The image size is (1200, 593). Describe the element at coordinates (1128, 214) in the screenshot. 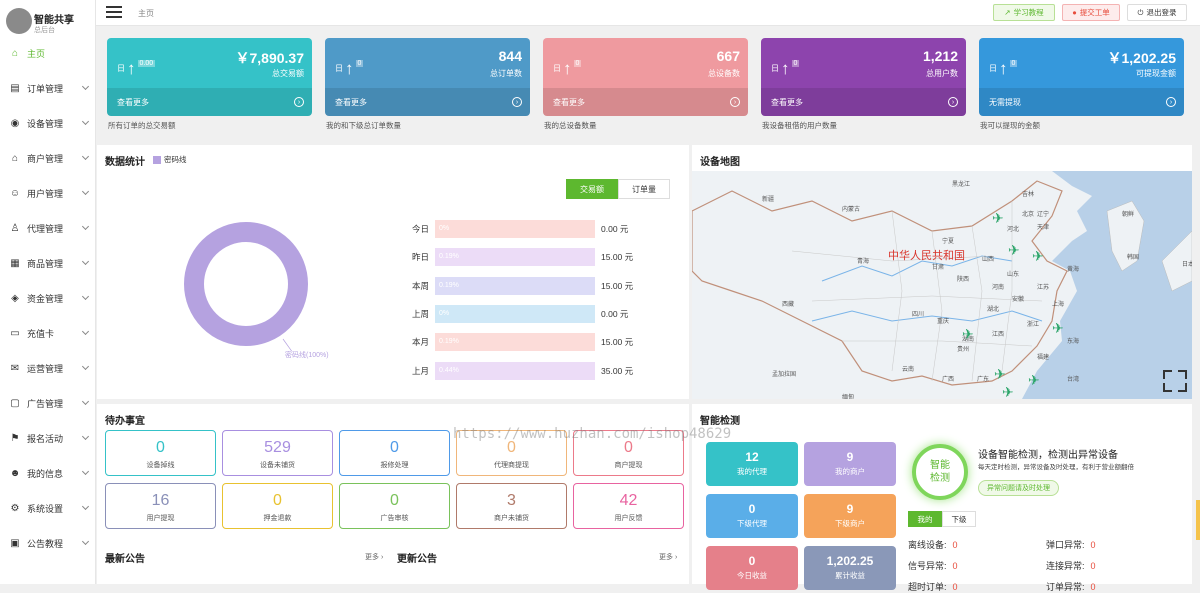

I see `map-place-label: 朝鲜` at that location.